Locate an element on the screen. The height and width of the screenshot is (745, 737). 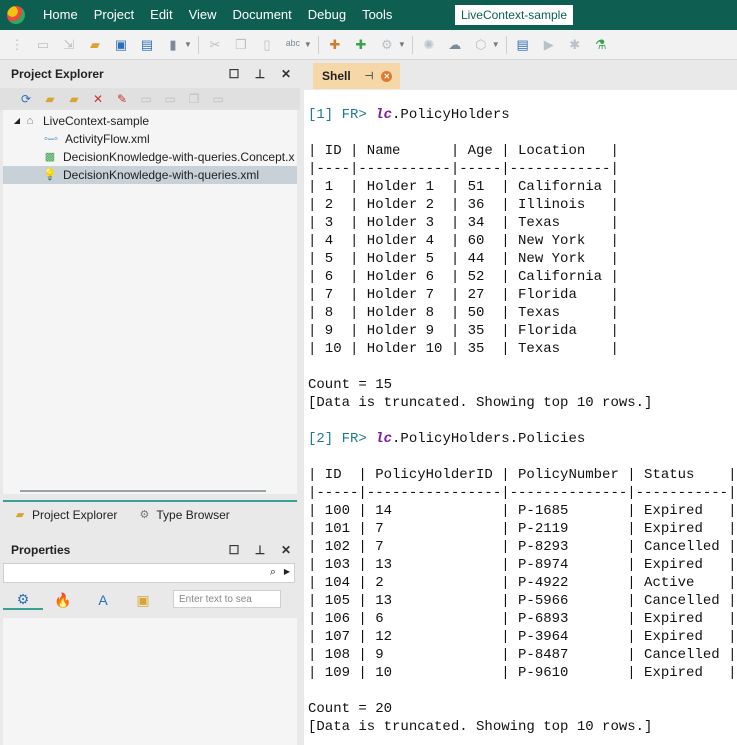
tree-root-label: LiveContext-sample is located at coordinates (96, 121).